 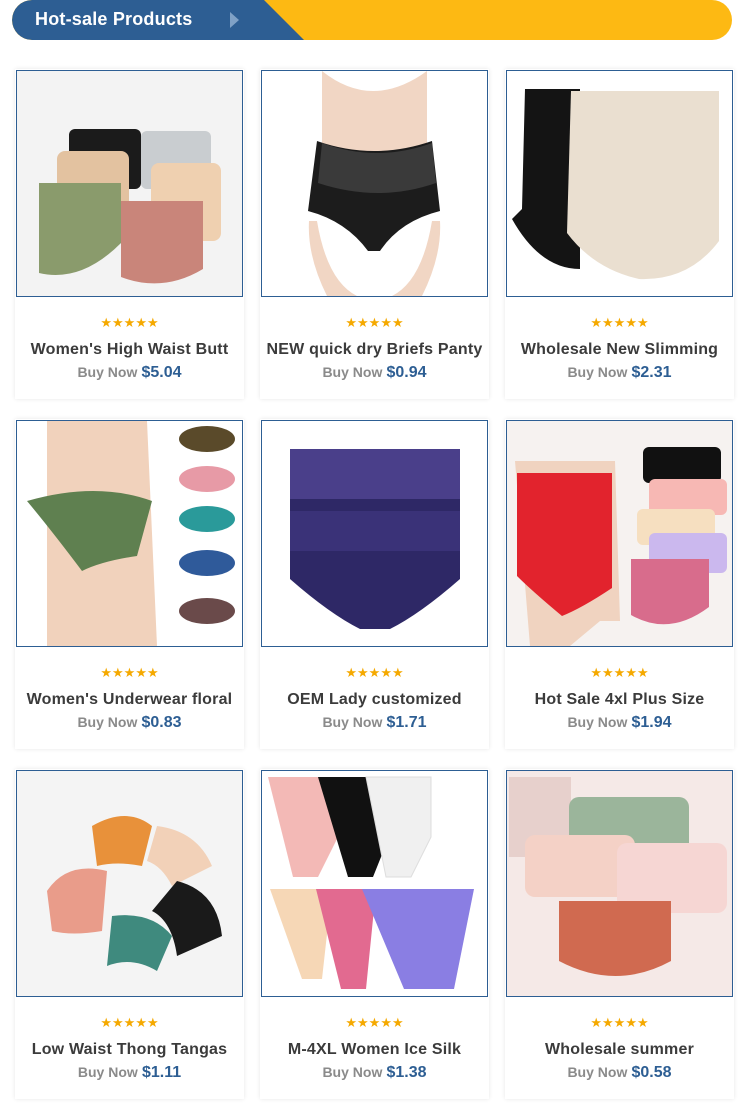 What do you see at coordinates (161, 722) in the screenshot?
I see `product-price: $0.83` at bounding box center [161, 722].